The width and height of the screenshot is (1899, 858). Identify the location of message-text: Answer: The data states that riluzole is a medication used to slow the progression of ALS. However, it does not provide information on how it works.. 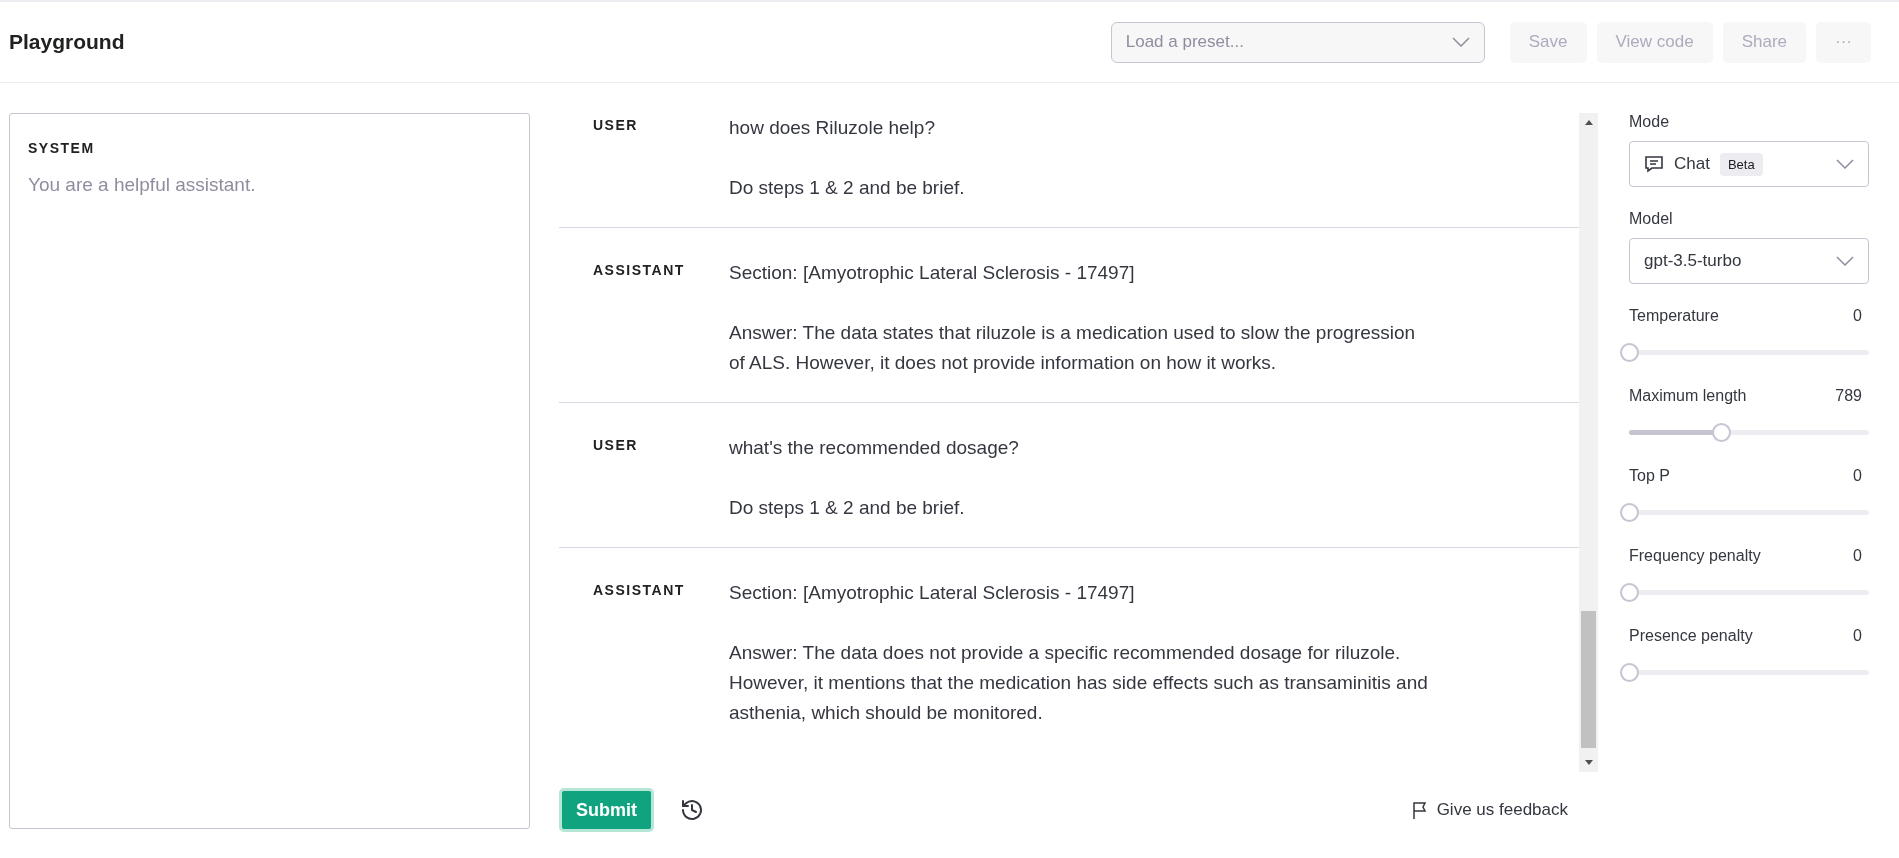
(1073, 348).